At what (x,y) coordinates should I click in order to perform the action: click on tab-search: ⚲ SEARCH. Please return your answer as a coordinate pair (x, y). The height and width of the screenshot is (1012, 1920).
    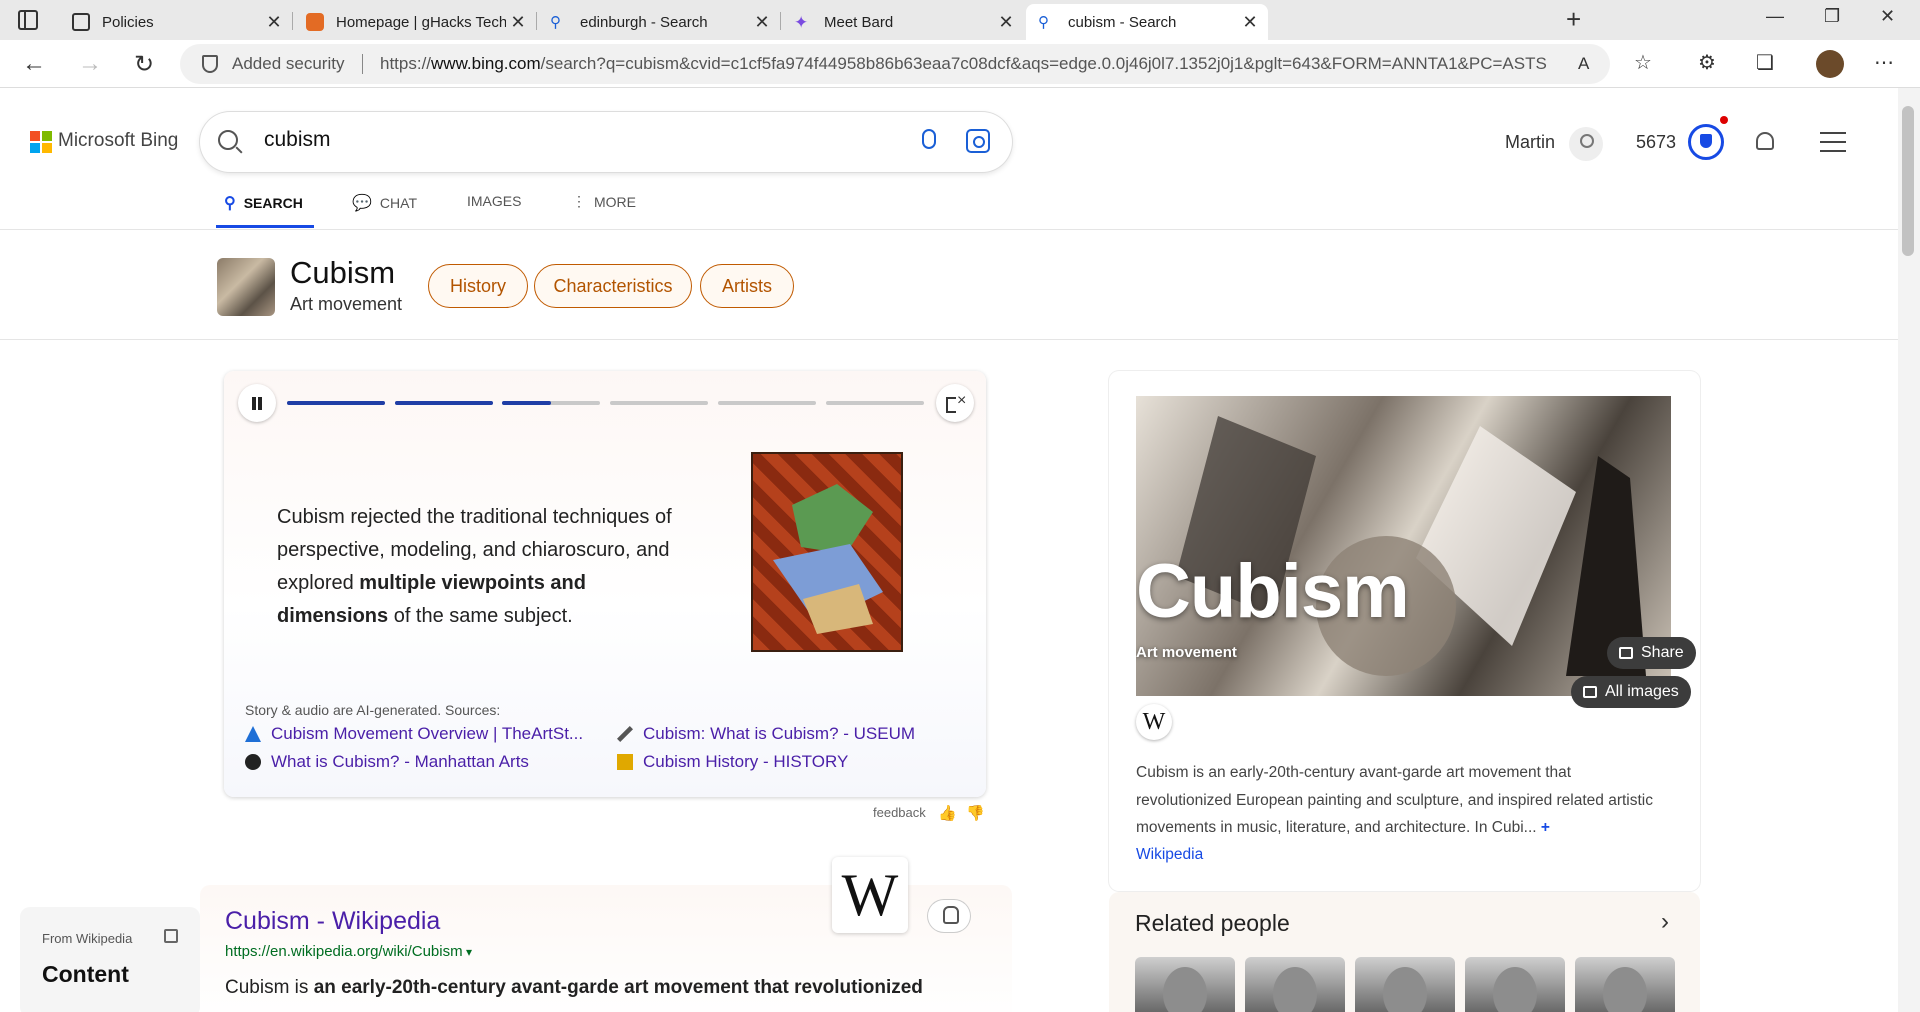
    Looking at the image, I should click on (263, 203).